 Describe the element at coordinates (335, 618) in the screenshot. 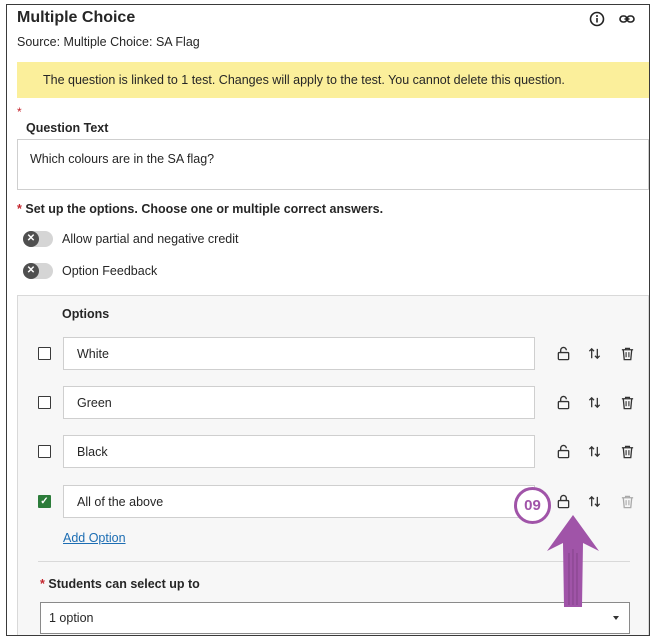

I see `students-select-dropdown: 1 option` at that location.